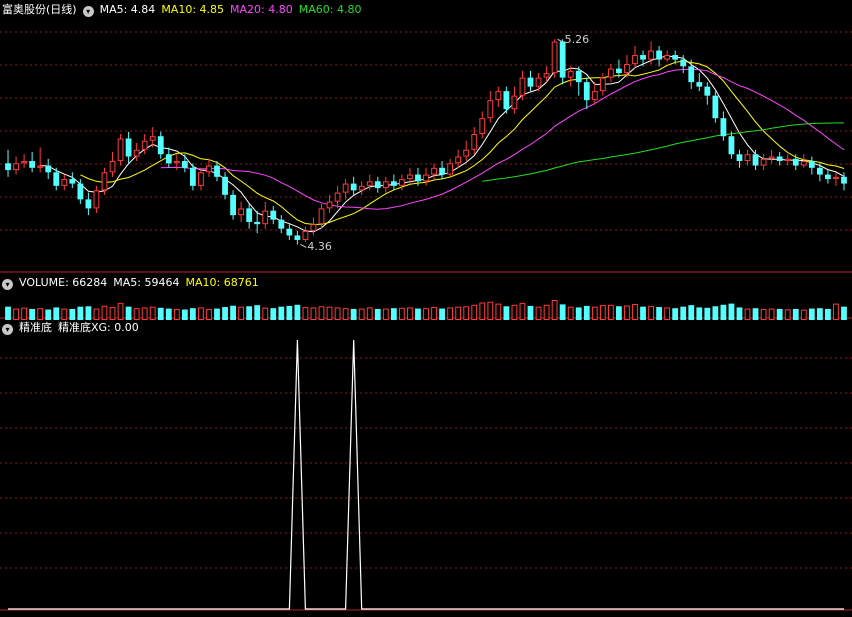 The width and height of the screenshot is (852, 617). What do you see at coordinates (663, 152) in the screenshot?
I see `ma60-line` at bounding box center [663, 152].